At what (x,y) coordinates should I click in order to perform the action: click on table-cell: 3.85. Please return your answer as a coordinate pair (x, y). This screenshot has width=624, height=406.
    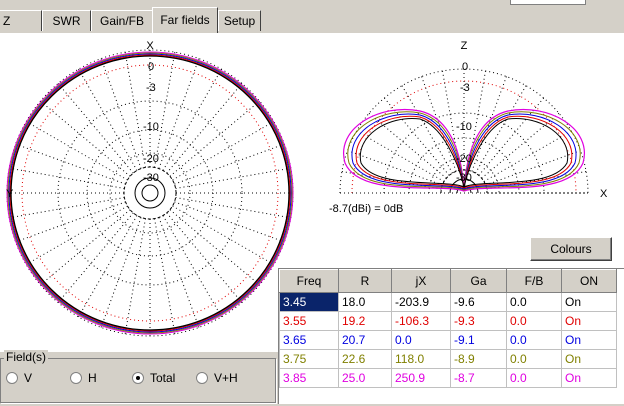
    Looking at the image, I should click on (309, 378).